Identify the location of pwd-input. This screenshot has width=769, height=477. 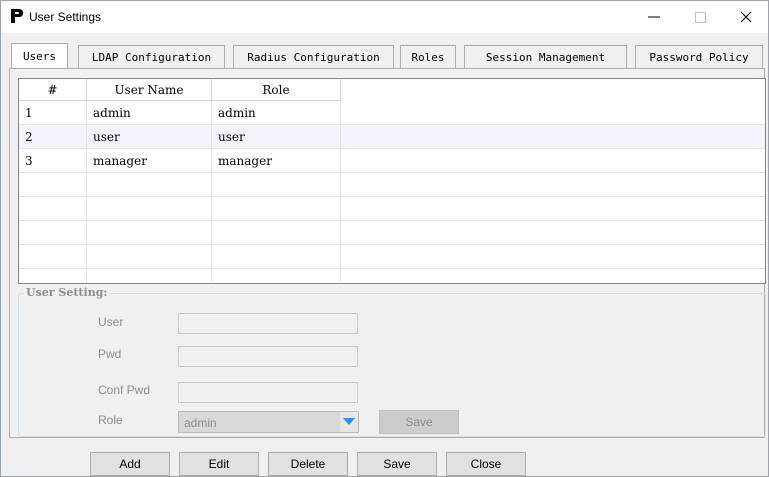
(268, 356).